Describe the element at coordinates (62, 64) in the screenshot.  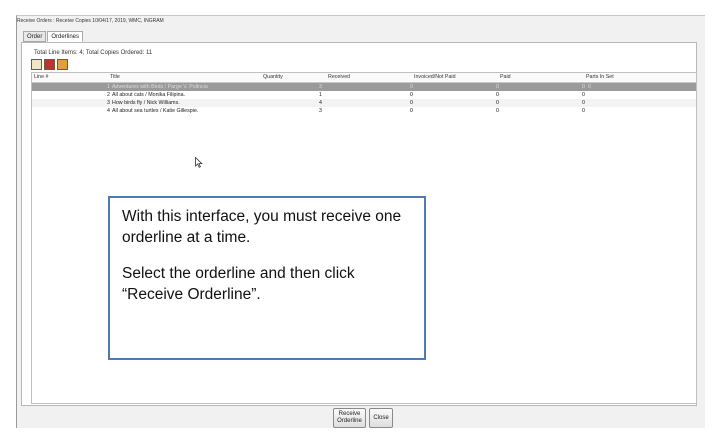
I see `receive-icon` at that location.